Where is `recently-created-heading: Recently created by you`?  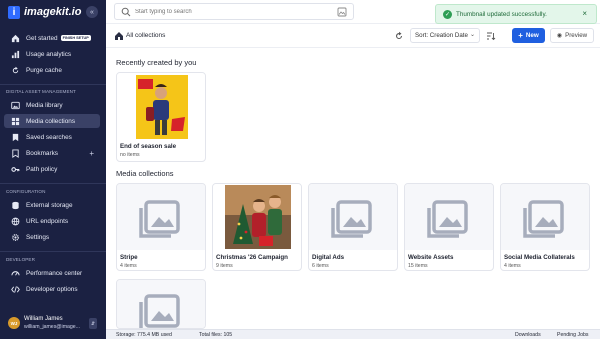 recently-created-heading: Recently created by you is located at coordinates (156, 62).